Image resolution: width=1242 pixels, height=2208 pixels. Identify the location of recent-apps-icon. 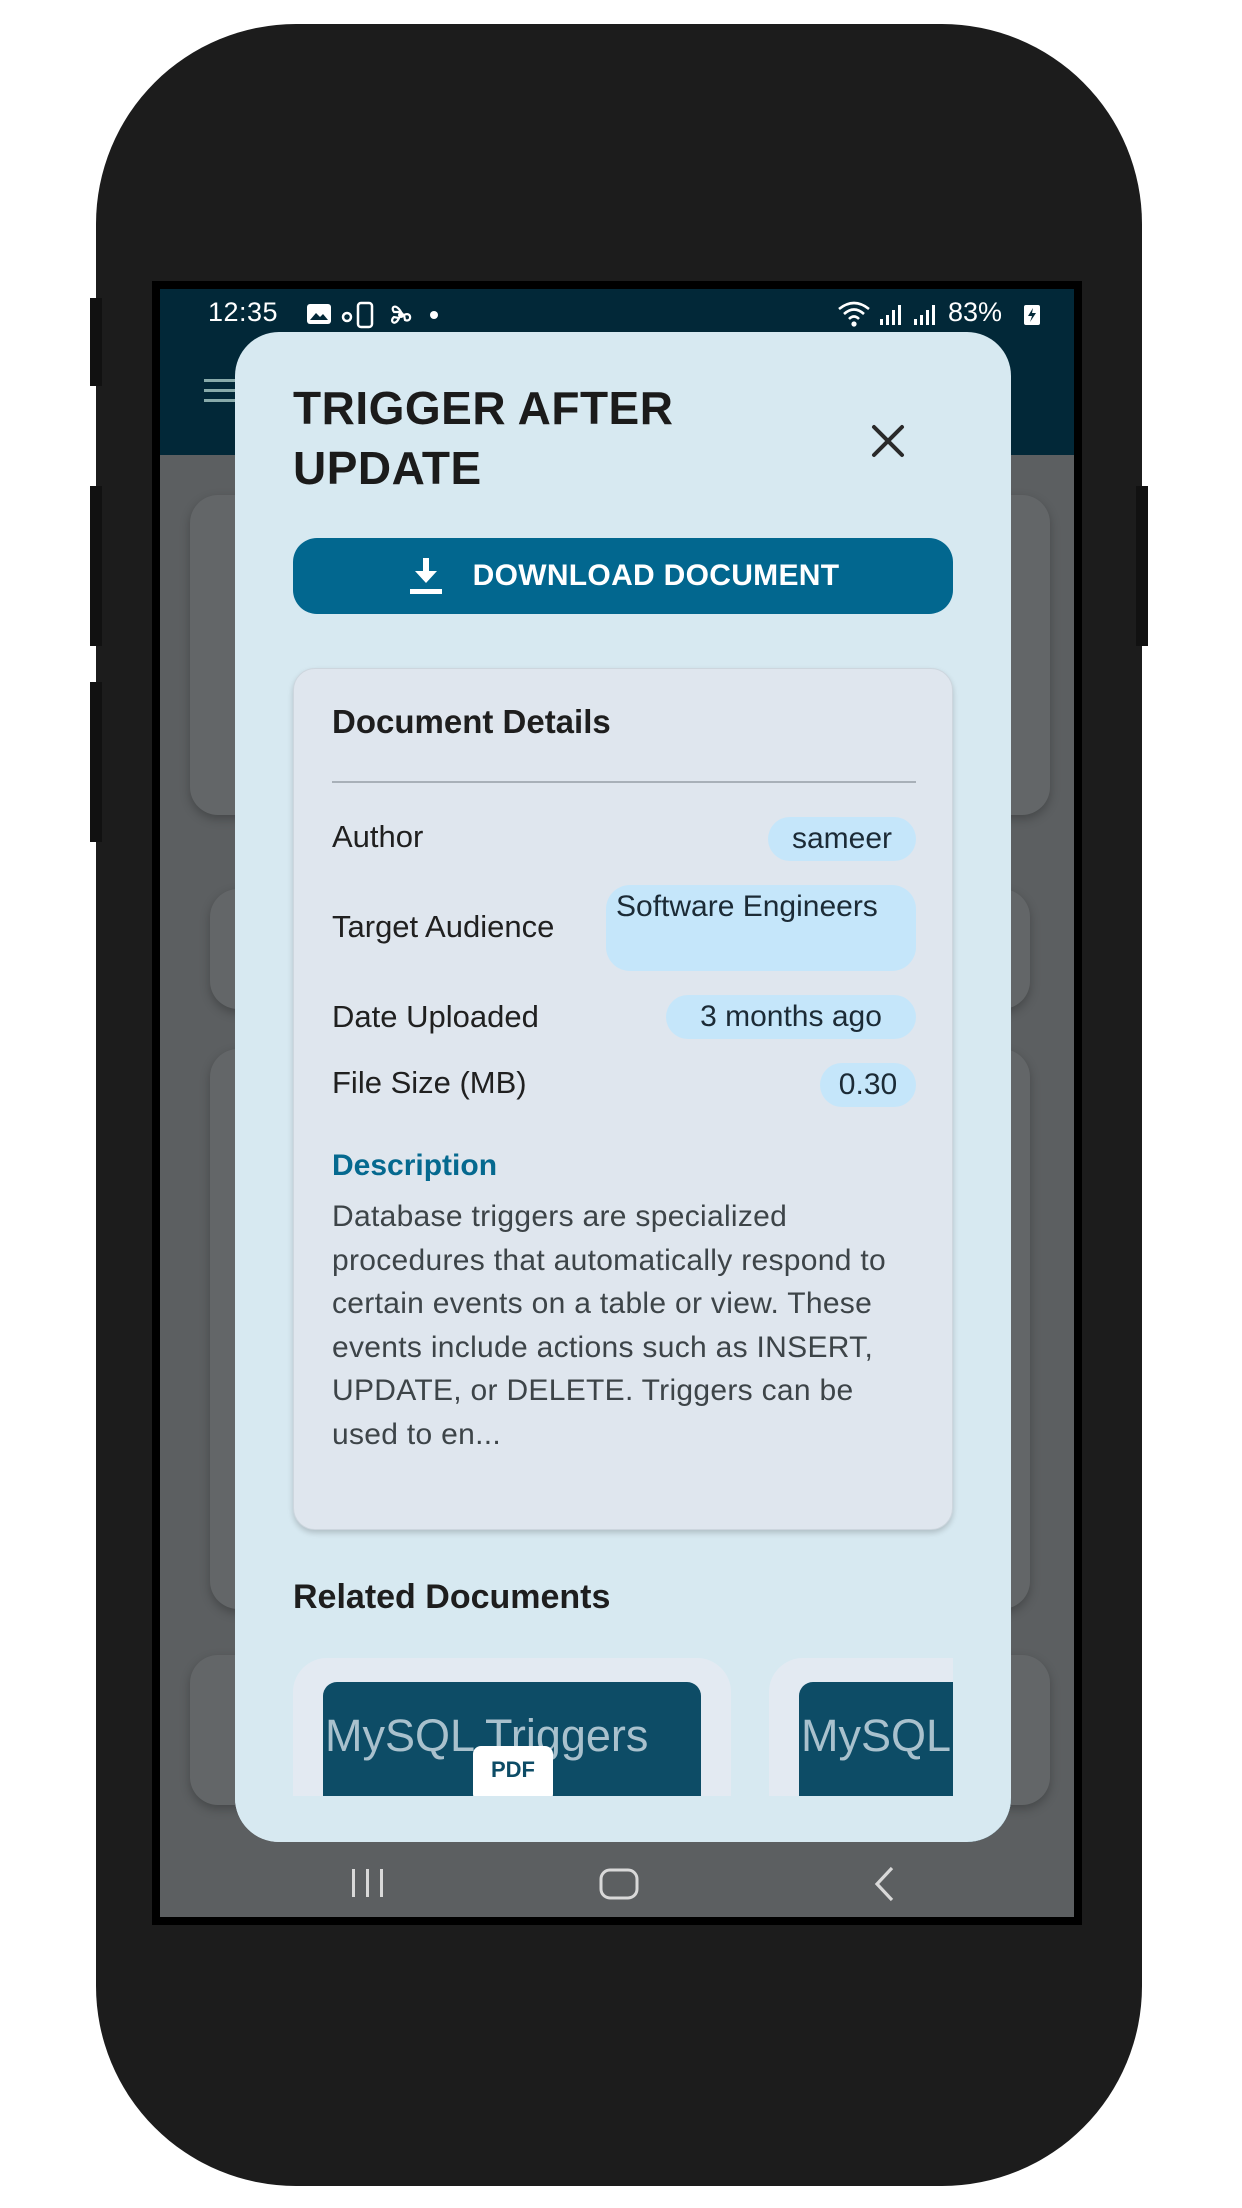
(368, 1883).